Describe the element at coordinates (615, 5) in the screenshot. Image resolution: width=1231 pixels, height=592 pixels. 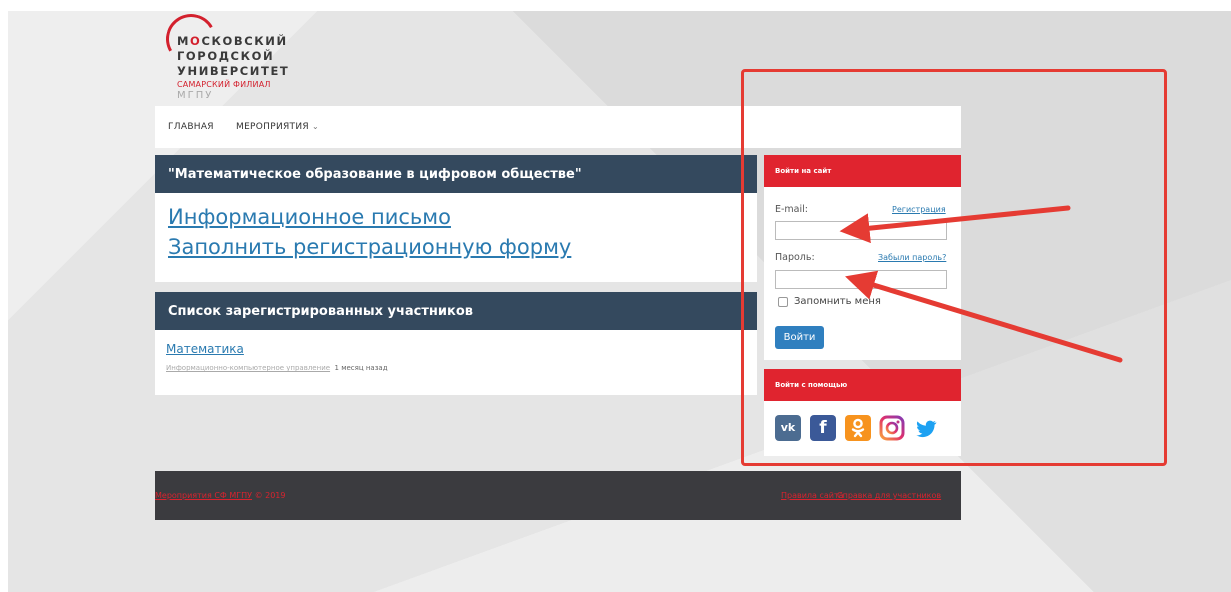
I see `screen-edge-top` at that location.